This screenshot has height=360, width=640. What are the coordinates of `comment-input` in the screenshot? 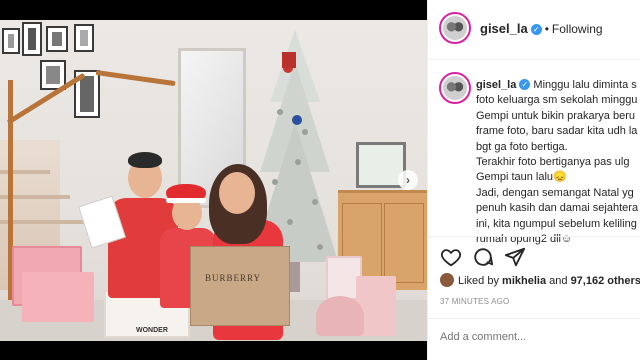 It's located at (535, 337).